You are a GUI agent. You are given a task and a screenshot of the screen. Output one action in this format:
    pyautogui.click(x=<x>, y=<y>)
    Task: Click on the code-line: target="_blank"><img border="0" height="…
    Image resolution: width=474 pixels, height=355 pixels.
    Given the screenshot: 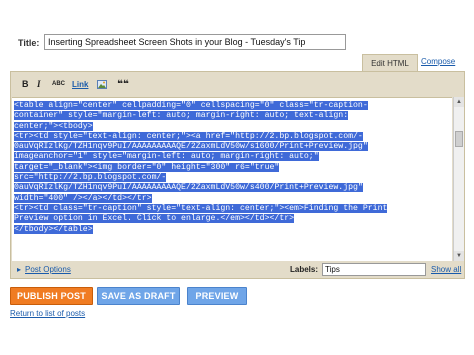 What is the action you would take?
    pyautogui.click(x=147, y=167)
    